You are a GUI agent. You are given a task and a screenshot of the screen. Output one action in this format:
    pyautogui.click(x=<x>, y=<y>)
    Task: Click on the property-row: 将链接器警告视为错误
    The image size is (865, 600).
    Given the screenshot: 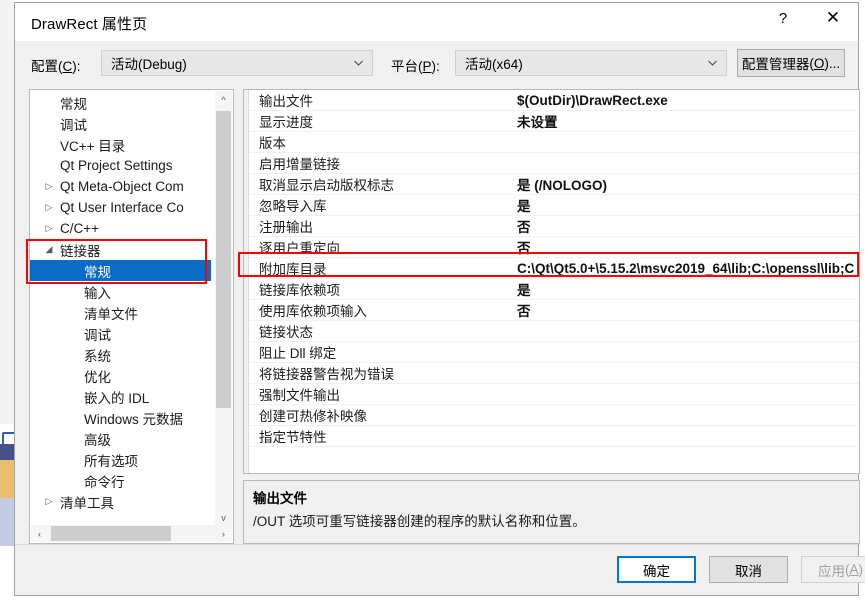 What is the action you would take?
    pyautogui.click(x=554, y=373)
    